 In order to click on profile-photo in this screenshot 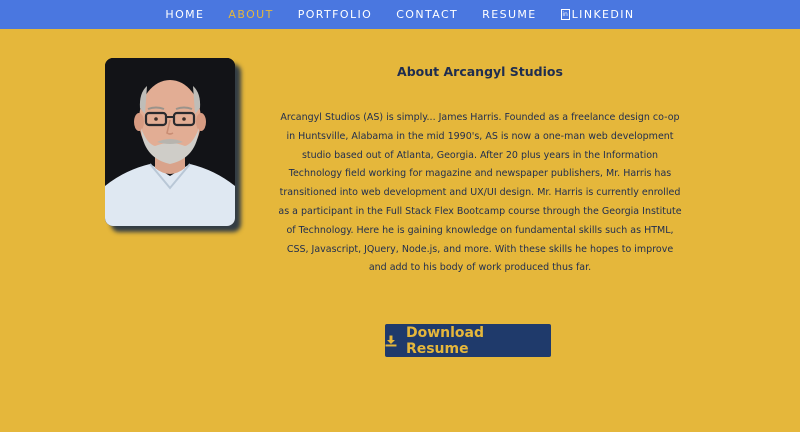, I will do `click(170, 142)`.